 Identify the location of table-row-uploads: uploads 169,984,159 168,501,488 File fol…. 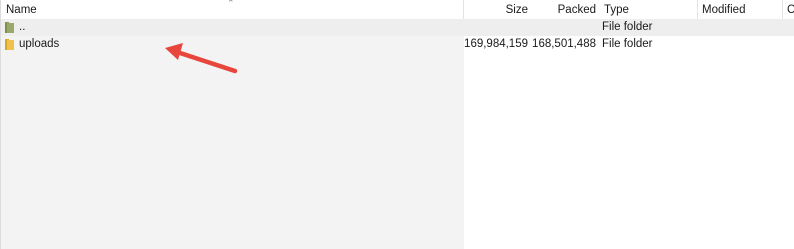
(397, 44).